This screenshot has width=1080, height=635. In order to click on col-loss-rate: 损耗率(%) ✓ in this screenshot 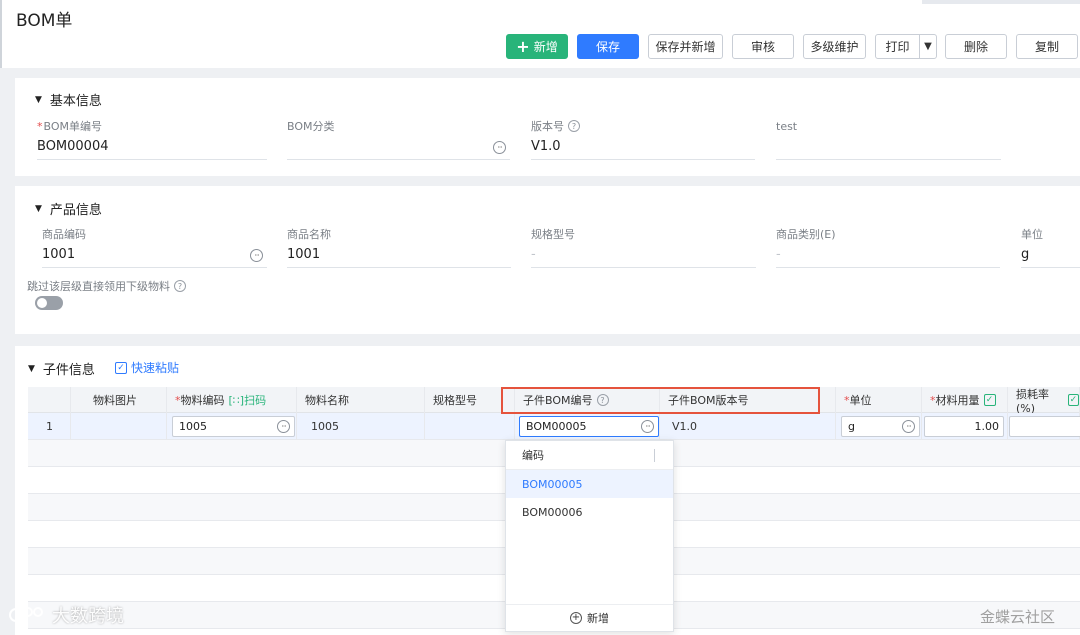, I will do `click(1044, 401)`.